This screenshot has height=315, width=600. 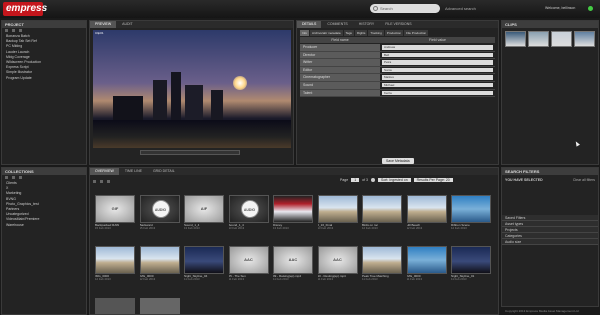 What do you see at coordinates (361, 33) in the screenshot?
I see `subtab: Rights` at bounding box center [361, 33].